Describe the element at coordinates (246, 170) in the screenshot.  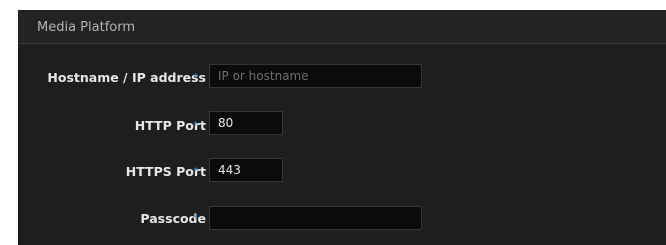
I see `https-port-input` at that location.